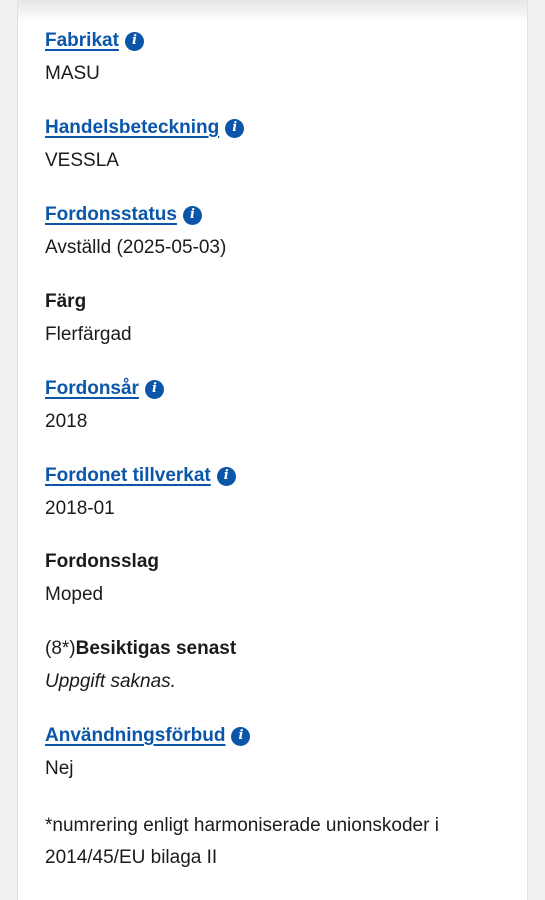 The height and width of the screenshot is (900, 545). What do you see at coordinates (280, 144) in the screenshot?
I see `field-handelsbeteckning: Handelsbeteckning i VESSLA` at bounding box center [280, 144].